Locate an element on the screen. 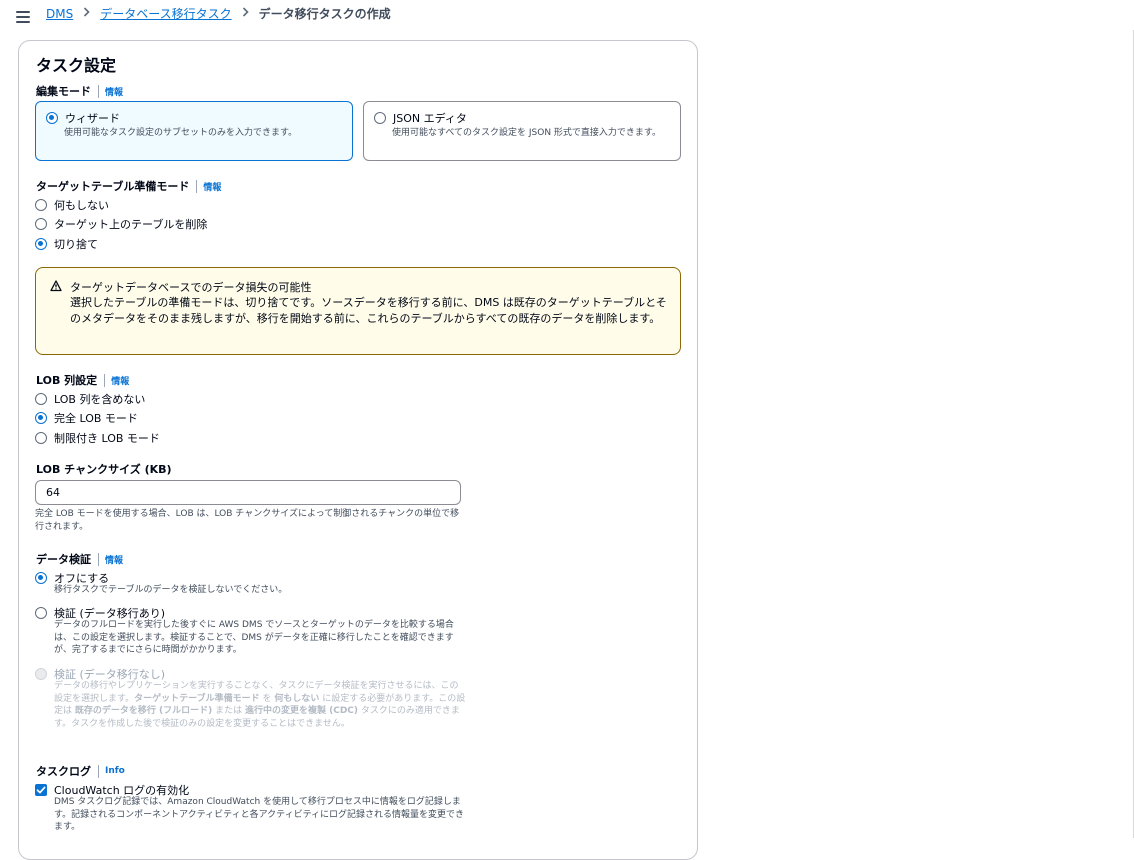 The width and height of the screenshot is (1134, 860). breadcrumb-dms: DMS is located at coordinates (59, 14).